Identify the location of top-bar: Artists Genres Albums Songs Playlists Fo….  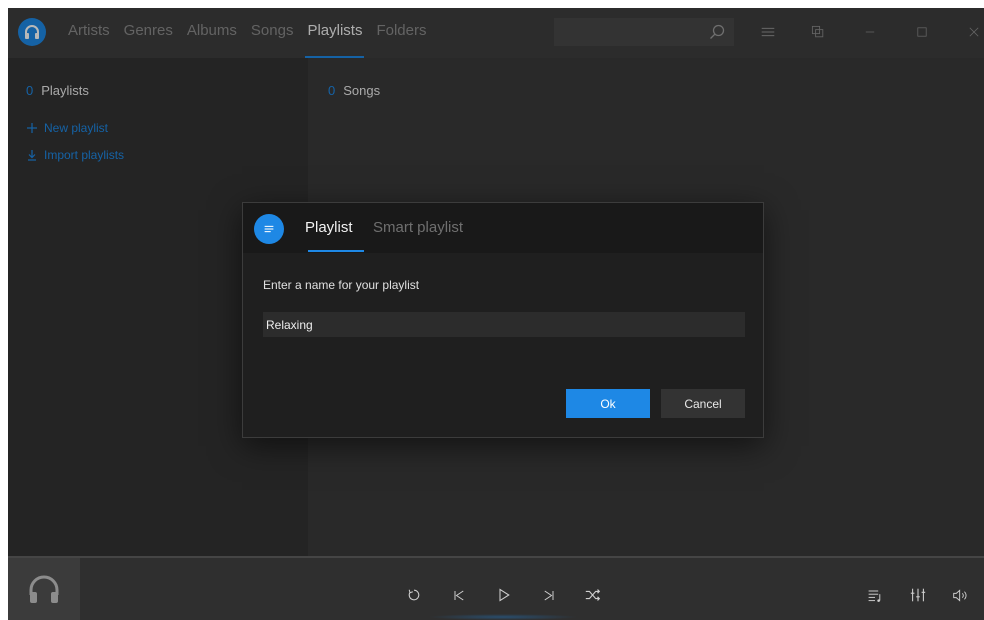
(496, 33).